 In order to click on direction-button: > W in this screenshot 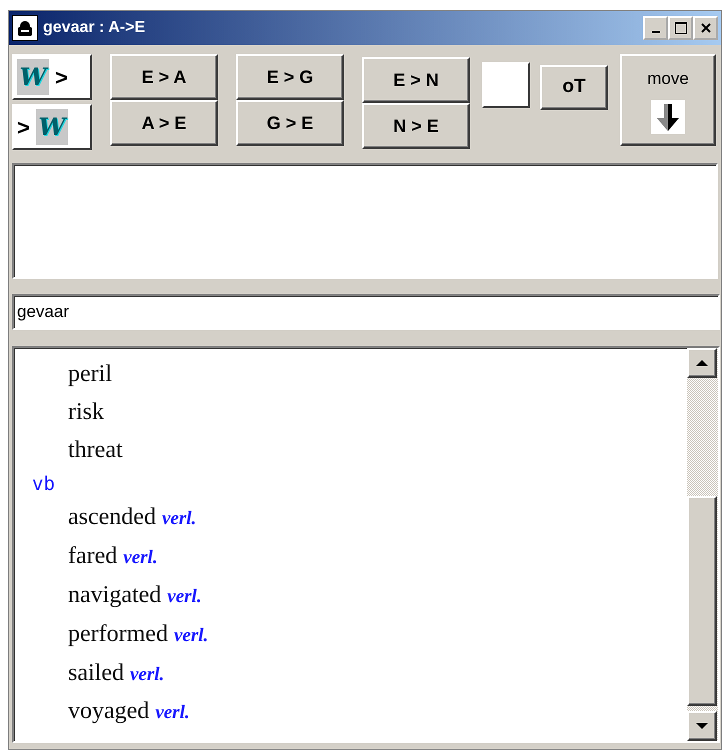, I will do `click(52, 127)`.